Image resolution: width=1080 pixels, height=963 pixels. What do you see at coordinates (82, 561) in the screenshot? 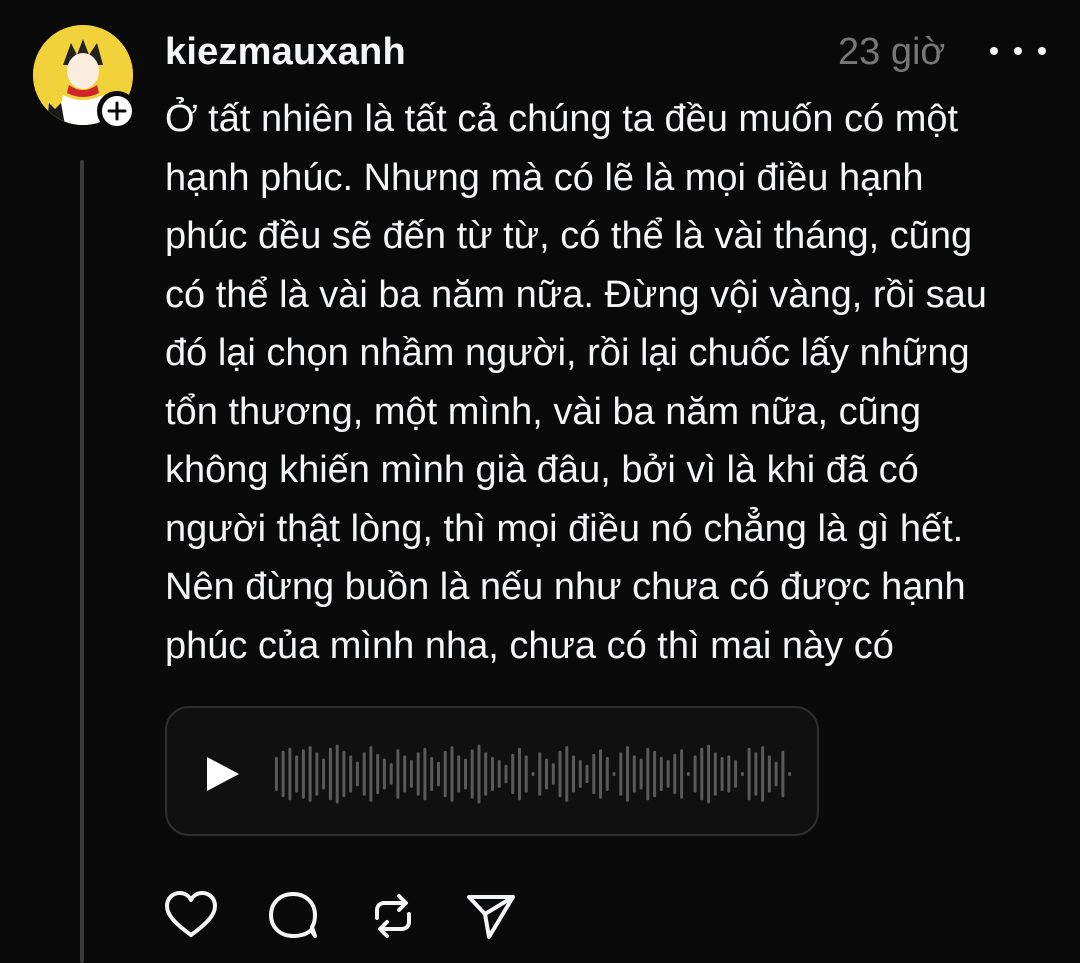
I see `thread-line` at bounding box center [82, 561].